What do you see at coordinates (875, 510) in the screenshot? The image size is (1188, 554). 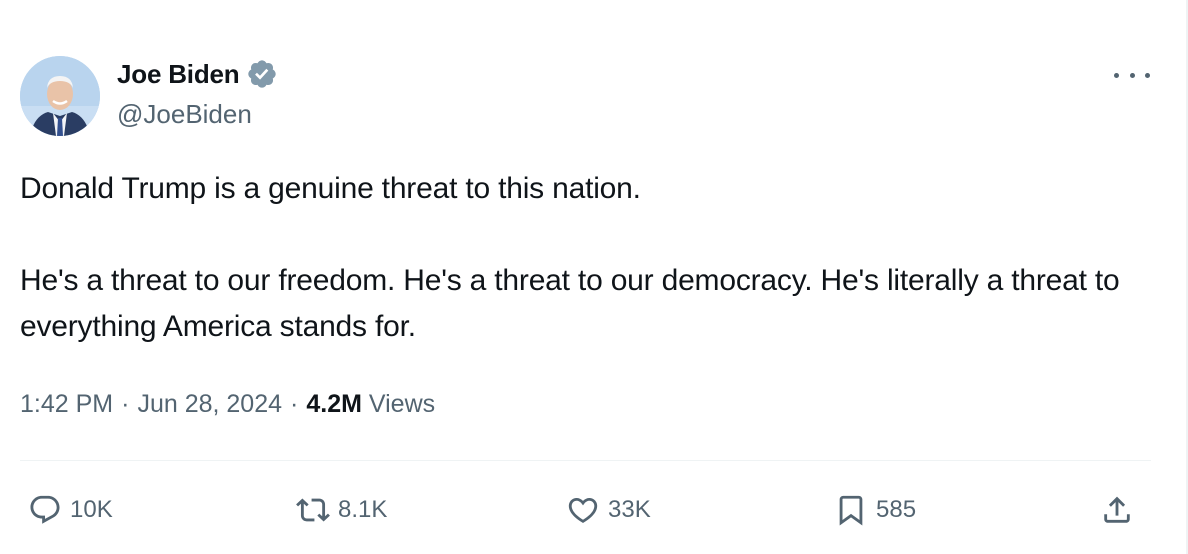 I see `bookmark-button: 585` at bounding box center [875, 510].